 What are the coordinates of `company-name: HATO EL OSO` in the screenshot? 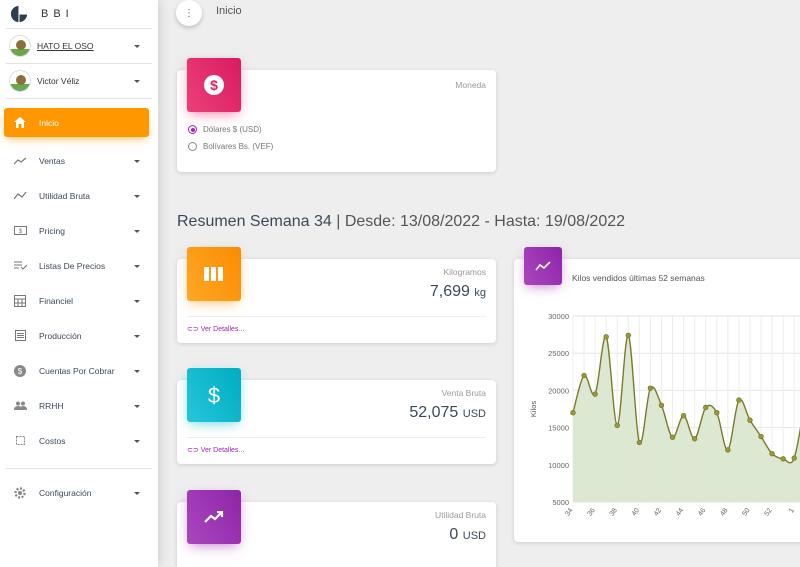 It's located at (65, 46).